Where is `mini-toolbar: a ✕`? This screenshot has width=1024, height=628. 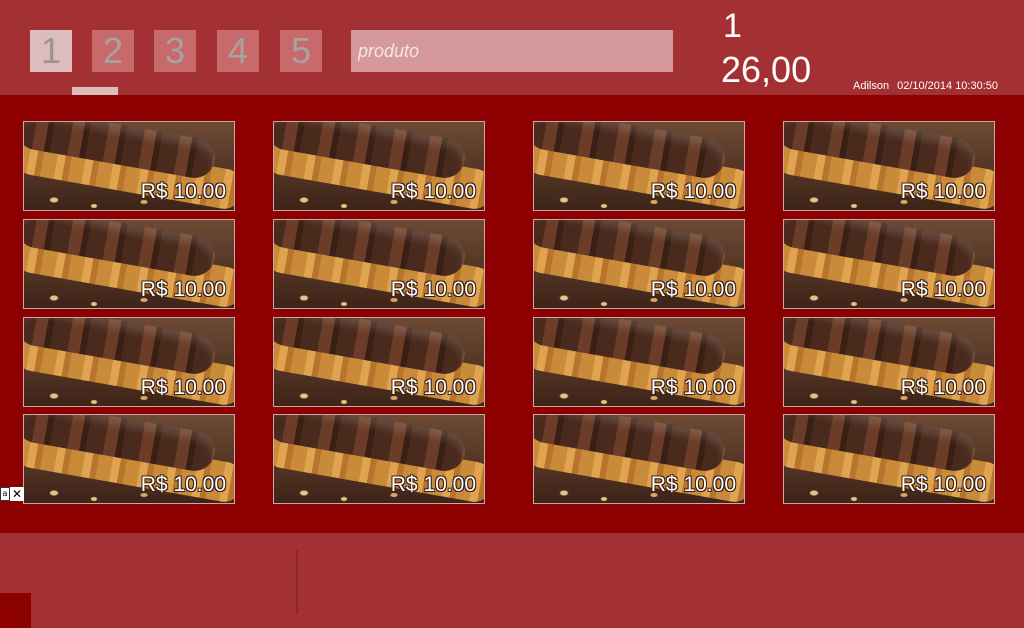
mini-toolbar: a ✕ is located at coordinates (12, 494).